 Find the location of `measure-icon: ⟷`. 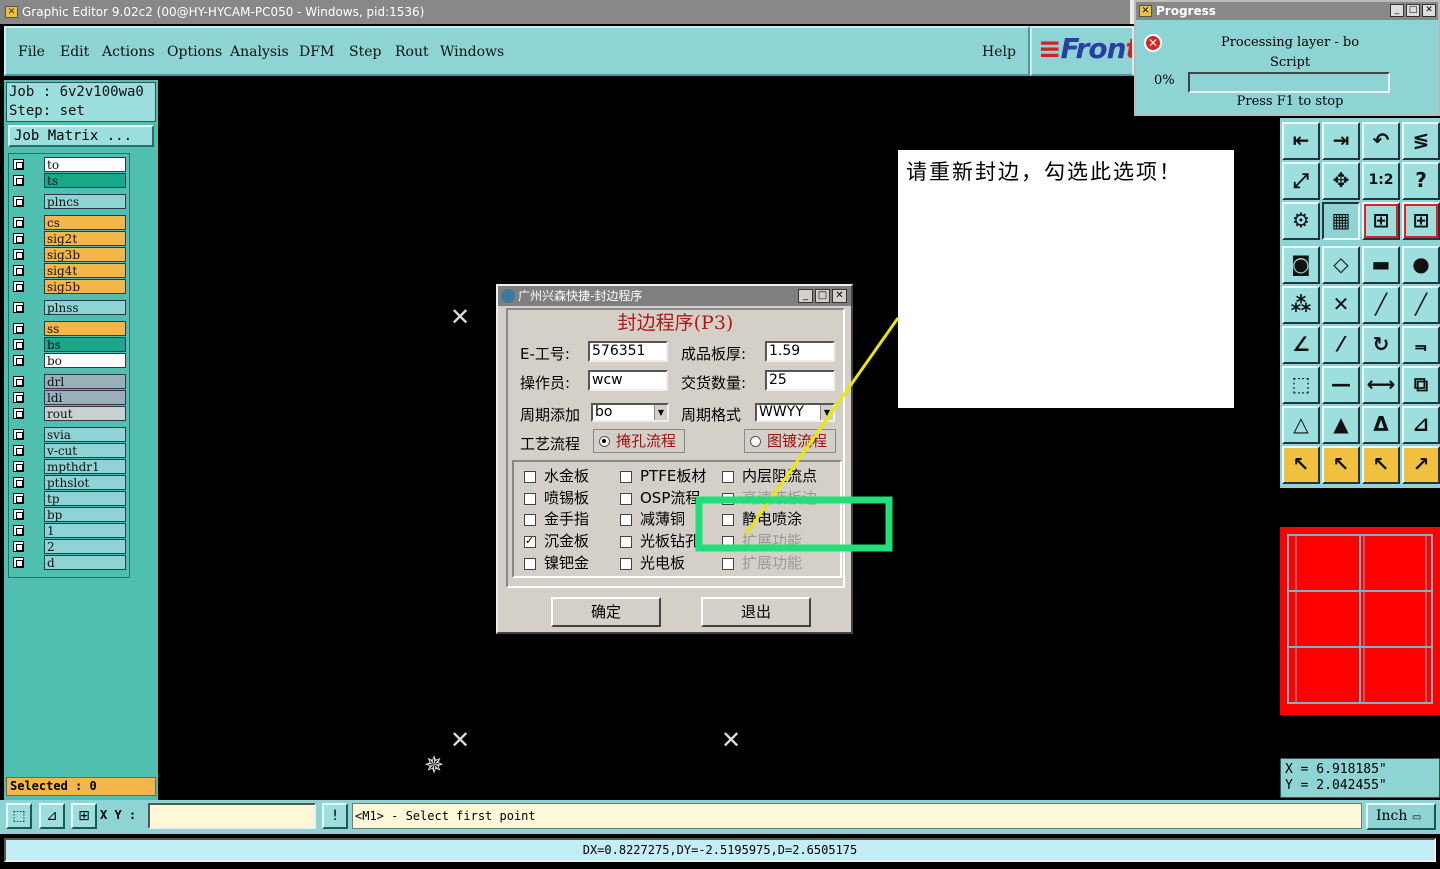

measure-icon: ⟷ is located at coordinates (1381, 385).